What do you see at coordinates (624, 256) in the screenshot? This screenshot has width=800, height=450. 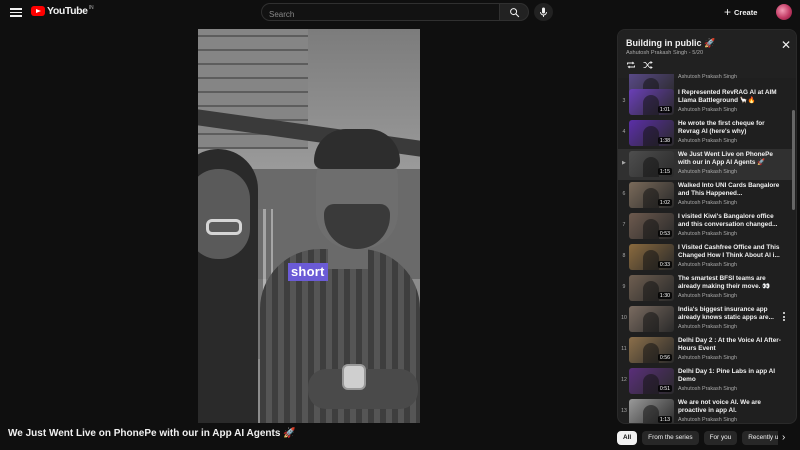 I see `playlist-item-index: 8` at bounding box center [624, 256].